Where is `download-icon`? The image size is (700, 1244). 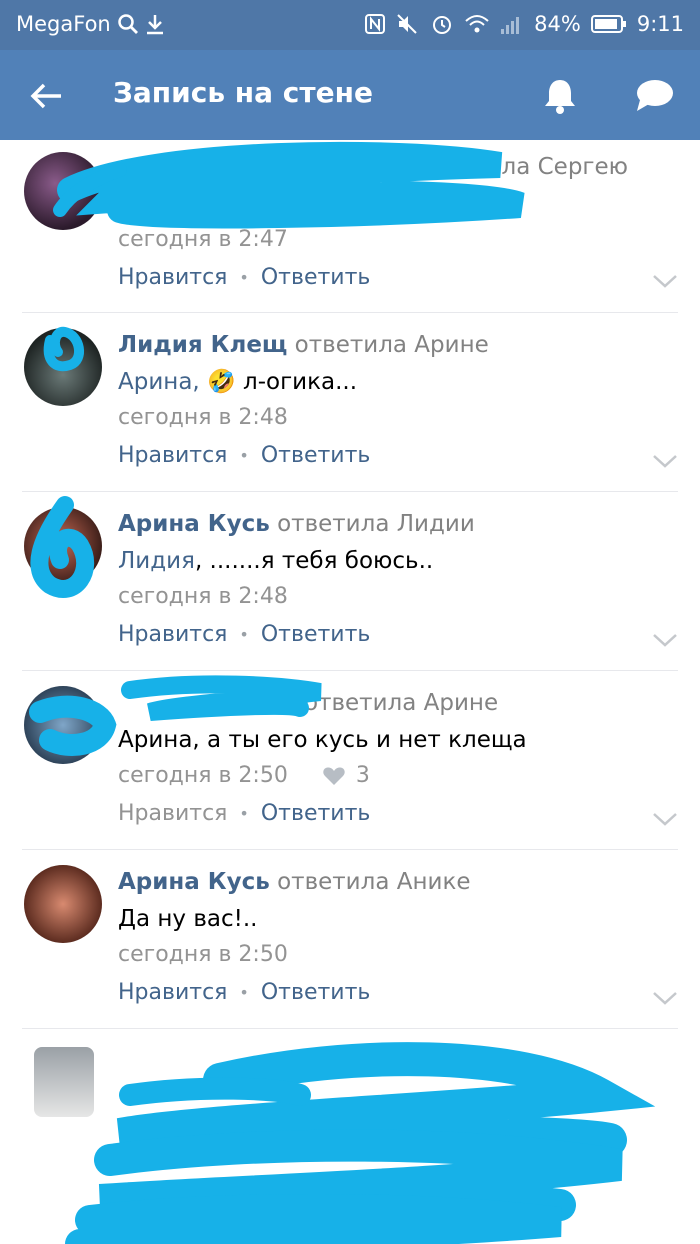
download-icon is located at coordinates (155, 24).